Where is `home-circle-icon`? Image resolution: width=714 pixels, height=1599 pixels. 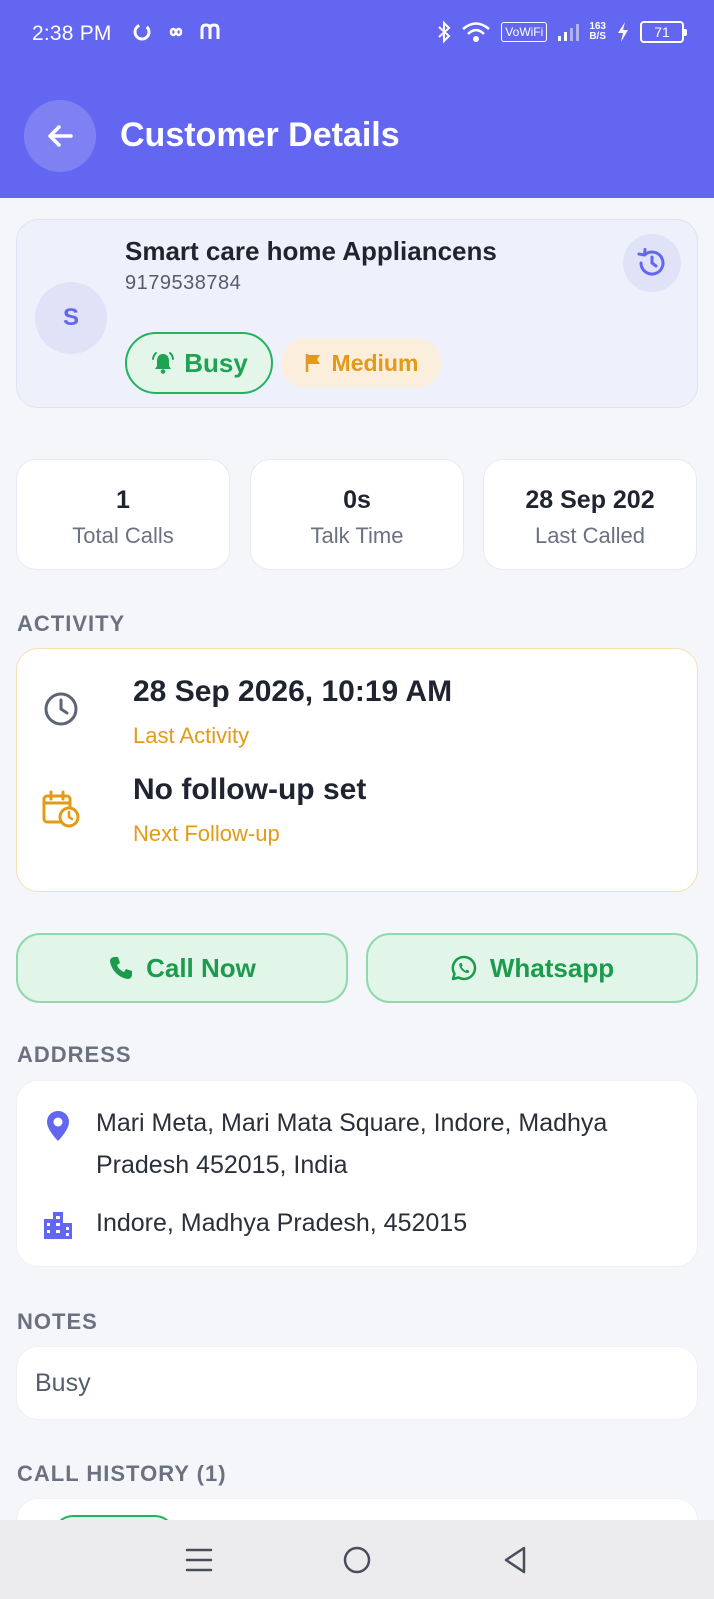 home-circle-icon is located at coordinates (357, 1559).